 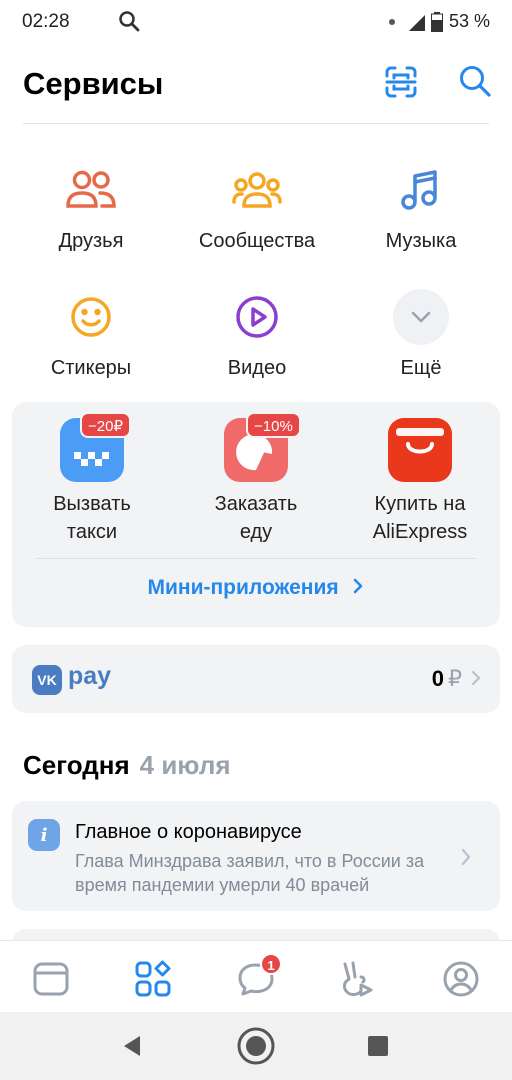 I want to click on today-heading: Сегодня 4 июля, so click(x=127, y=765).